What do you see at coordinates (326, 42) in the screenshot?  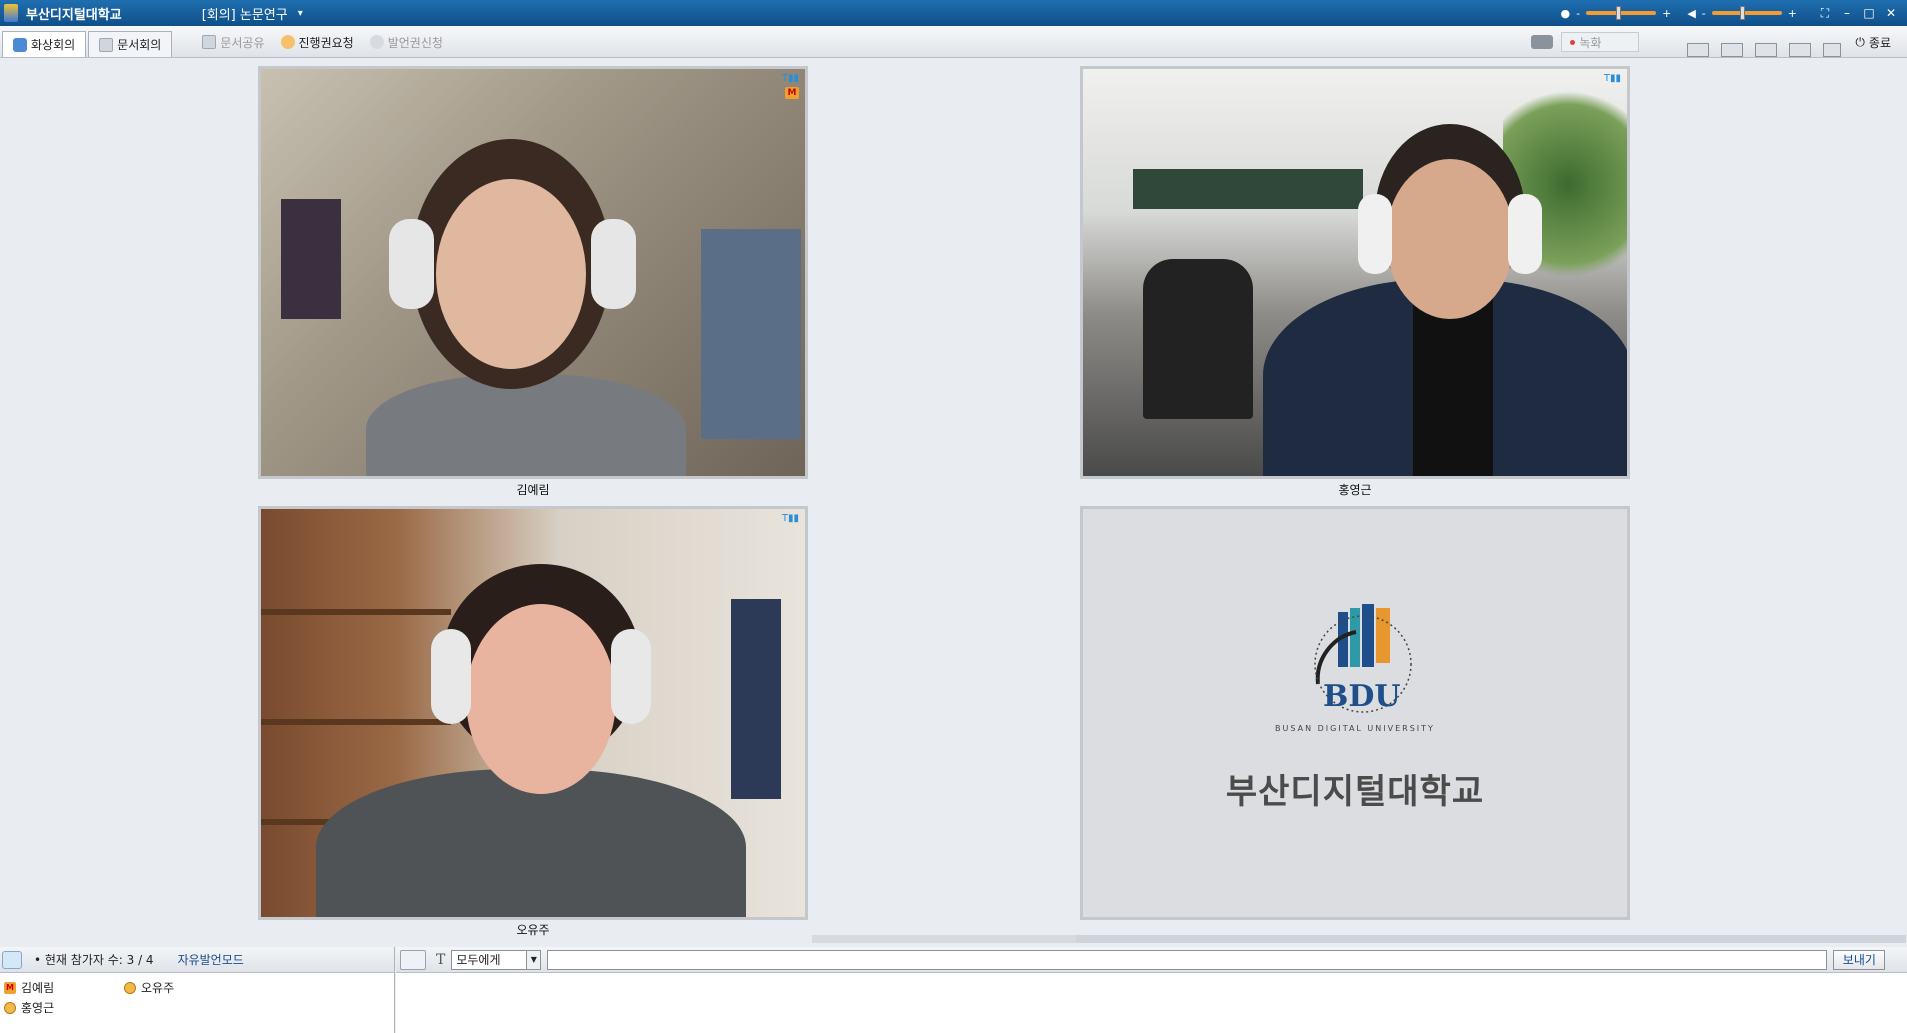 I see `tool-label: 진행권요청` at bounding box center [326, 42].